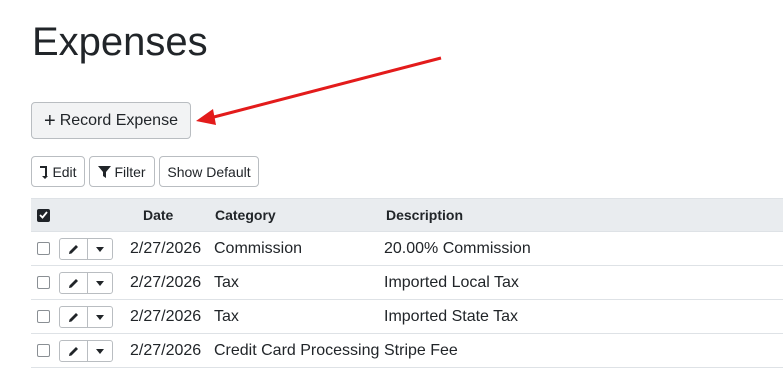  What do you see at coordinates (421, 350) in the screenshot?
I see `cell-description: Stripe Fee` at bounding box center [421, 350].